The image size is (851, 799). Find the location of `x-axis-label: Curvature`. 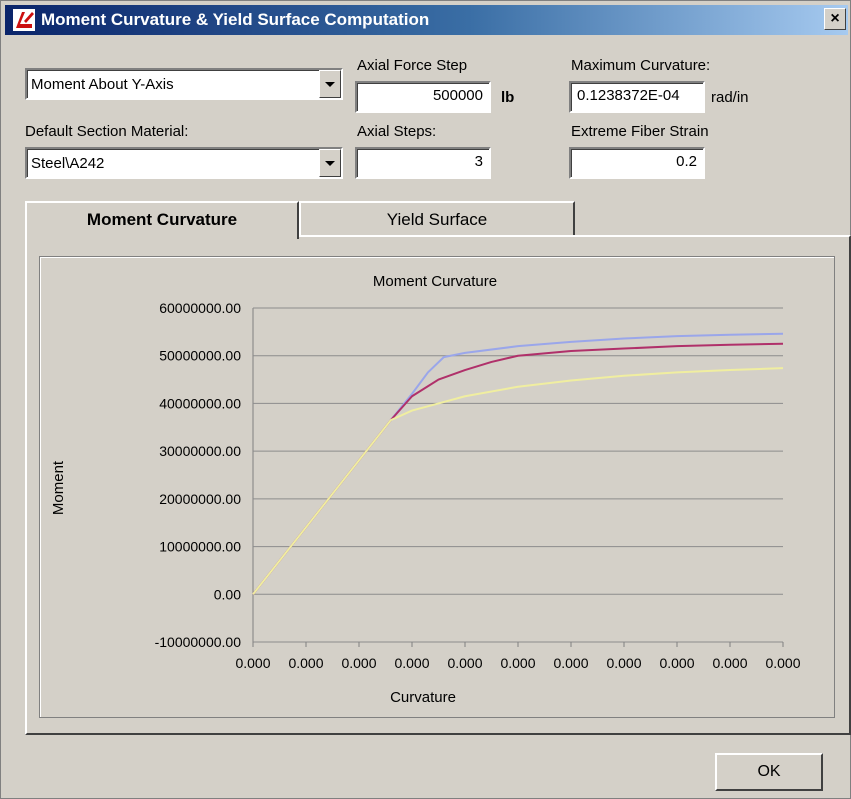

x-axis-label: Curvature is located at coordinates (423, 697).